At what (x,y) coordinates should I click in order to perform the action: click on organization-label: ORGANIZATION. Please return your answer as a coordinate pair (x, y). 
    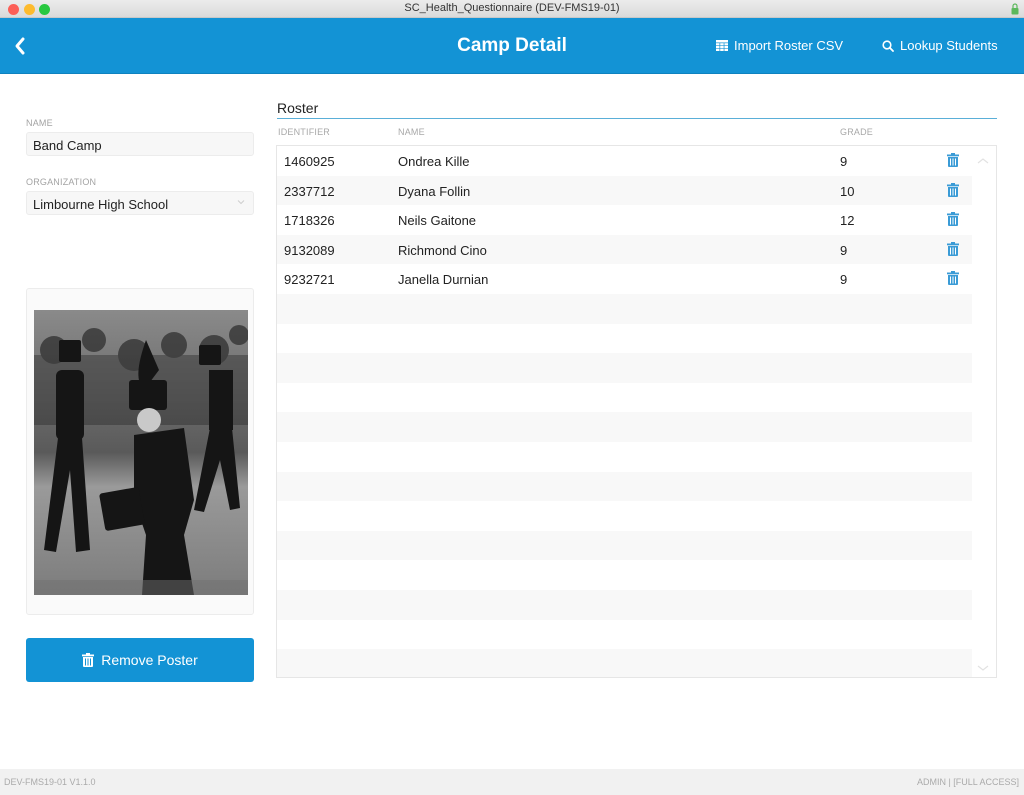
    Looking at the image, I should click on (61, 182).